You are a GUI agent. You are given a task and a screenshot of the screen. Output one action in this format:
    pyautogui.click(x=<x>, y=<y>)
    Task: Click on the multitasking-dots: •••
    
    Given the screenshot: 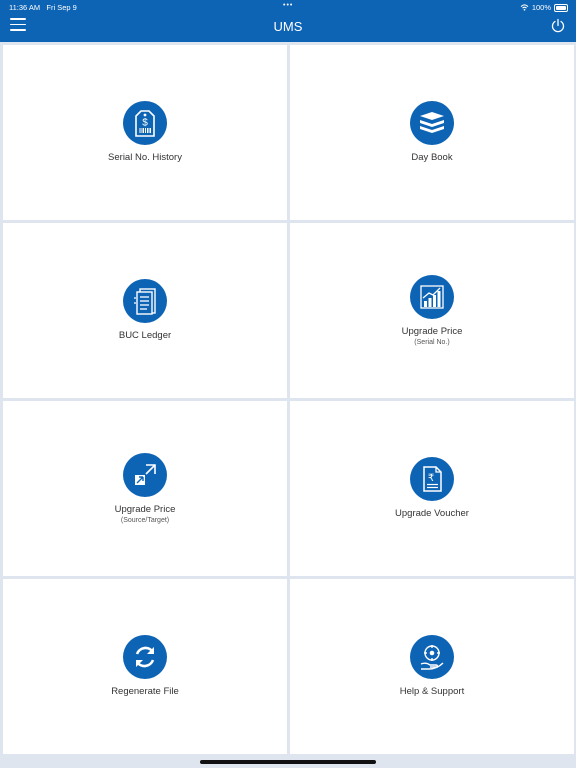 What is the action you would take?
    pyautogui.click(x=288, y=5)
    